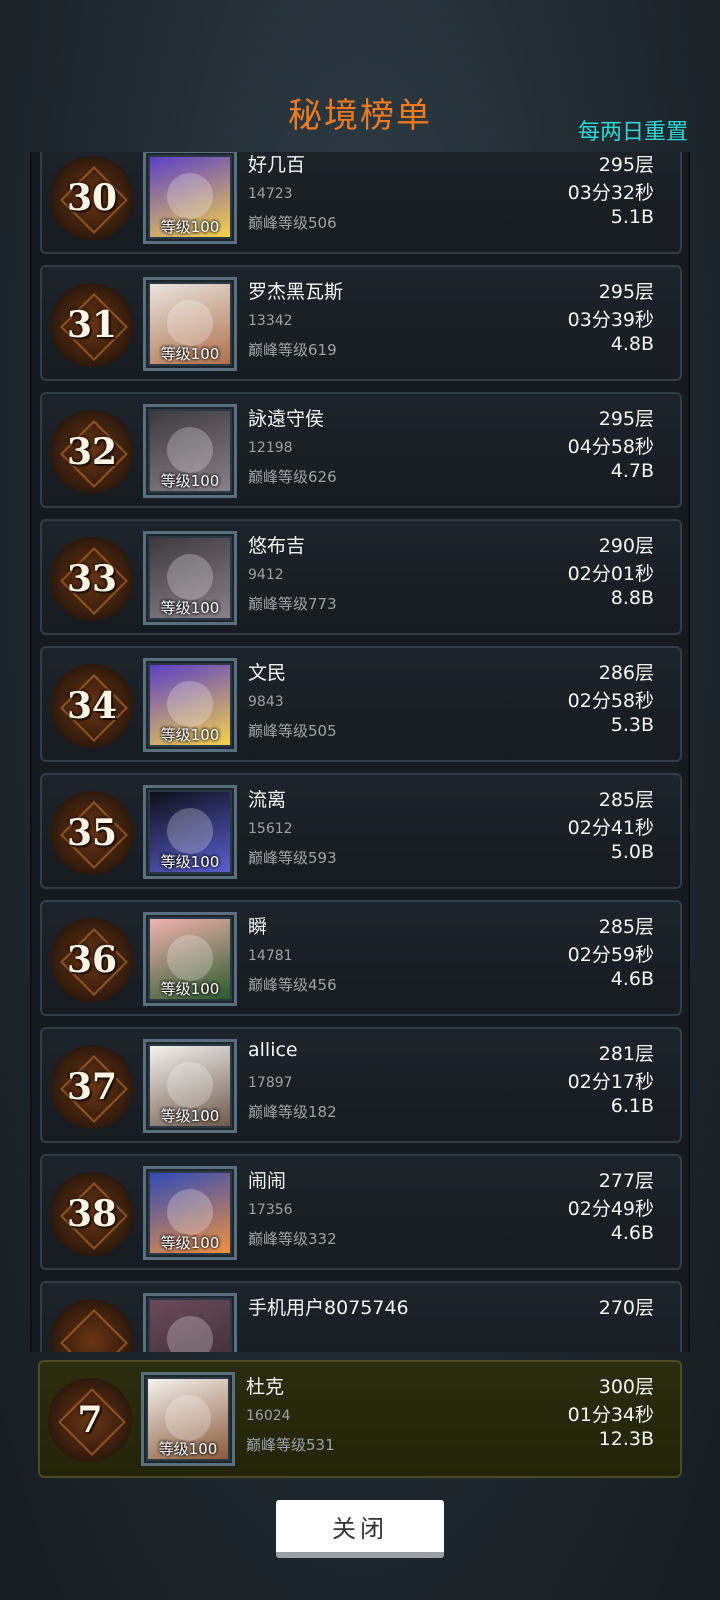 The image size is (720, 1600). What do you see at coordinates (610, 320) in the screenshot?
I see `clear-time: 03分39秒` at bounding box center [610, 320].